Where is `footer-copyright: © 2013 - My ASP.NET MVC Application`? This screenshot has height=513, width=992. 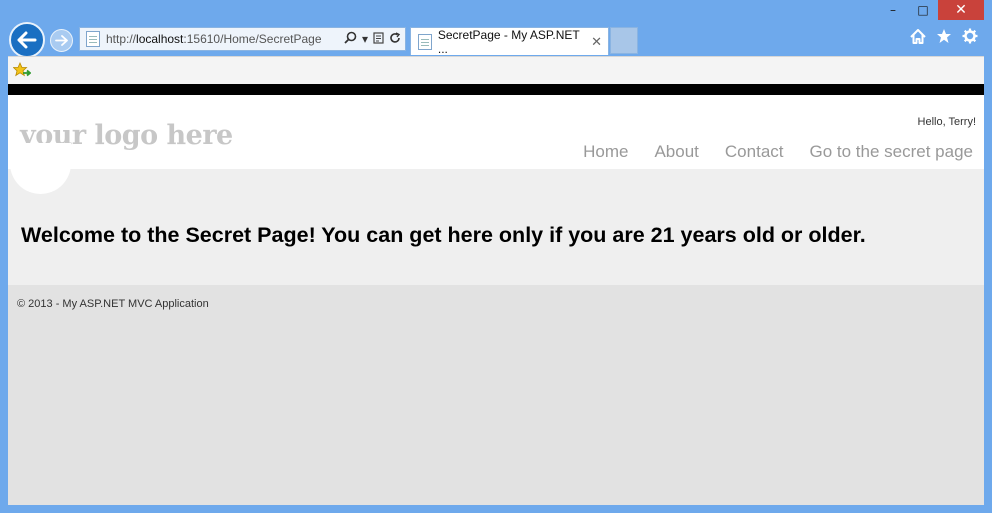 footer-copyright: © 2013 - My ASP.NET MVC Application is located at coordinates (113, 304).